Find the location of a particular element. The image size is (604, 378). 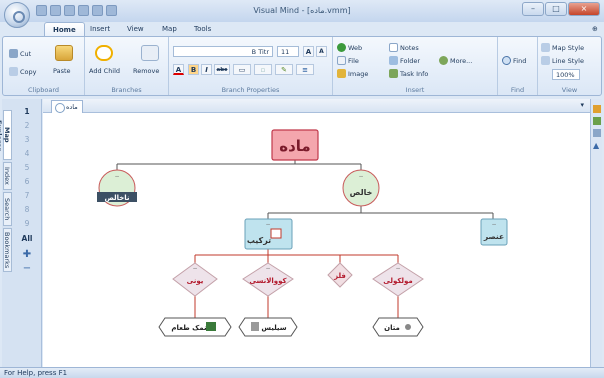

line-style-button: Line Style is located at coordinates (562, 60).